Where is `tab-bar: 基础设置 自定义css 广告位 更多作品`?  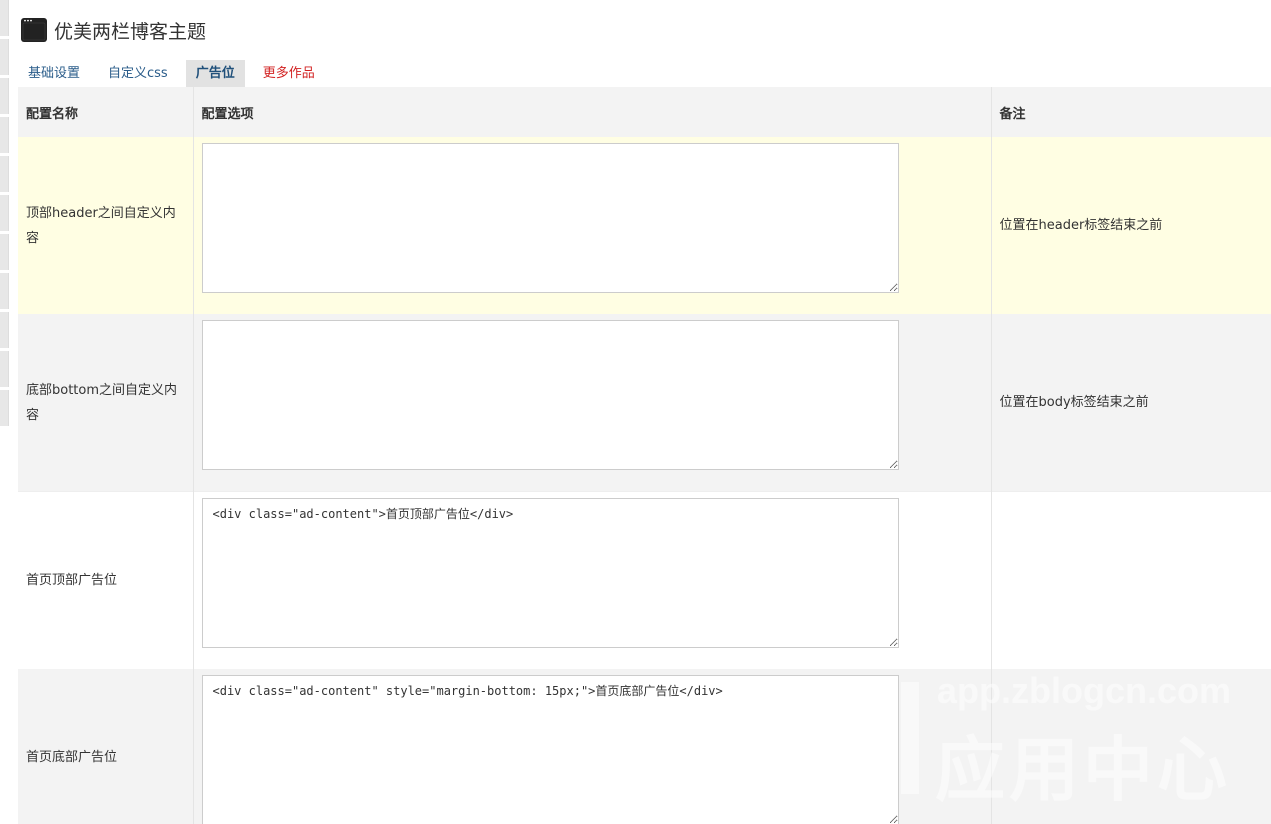 tab-bar: 基础设置 自定义css 广告位 更多作品 is located at coordinates (175, 73).